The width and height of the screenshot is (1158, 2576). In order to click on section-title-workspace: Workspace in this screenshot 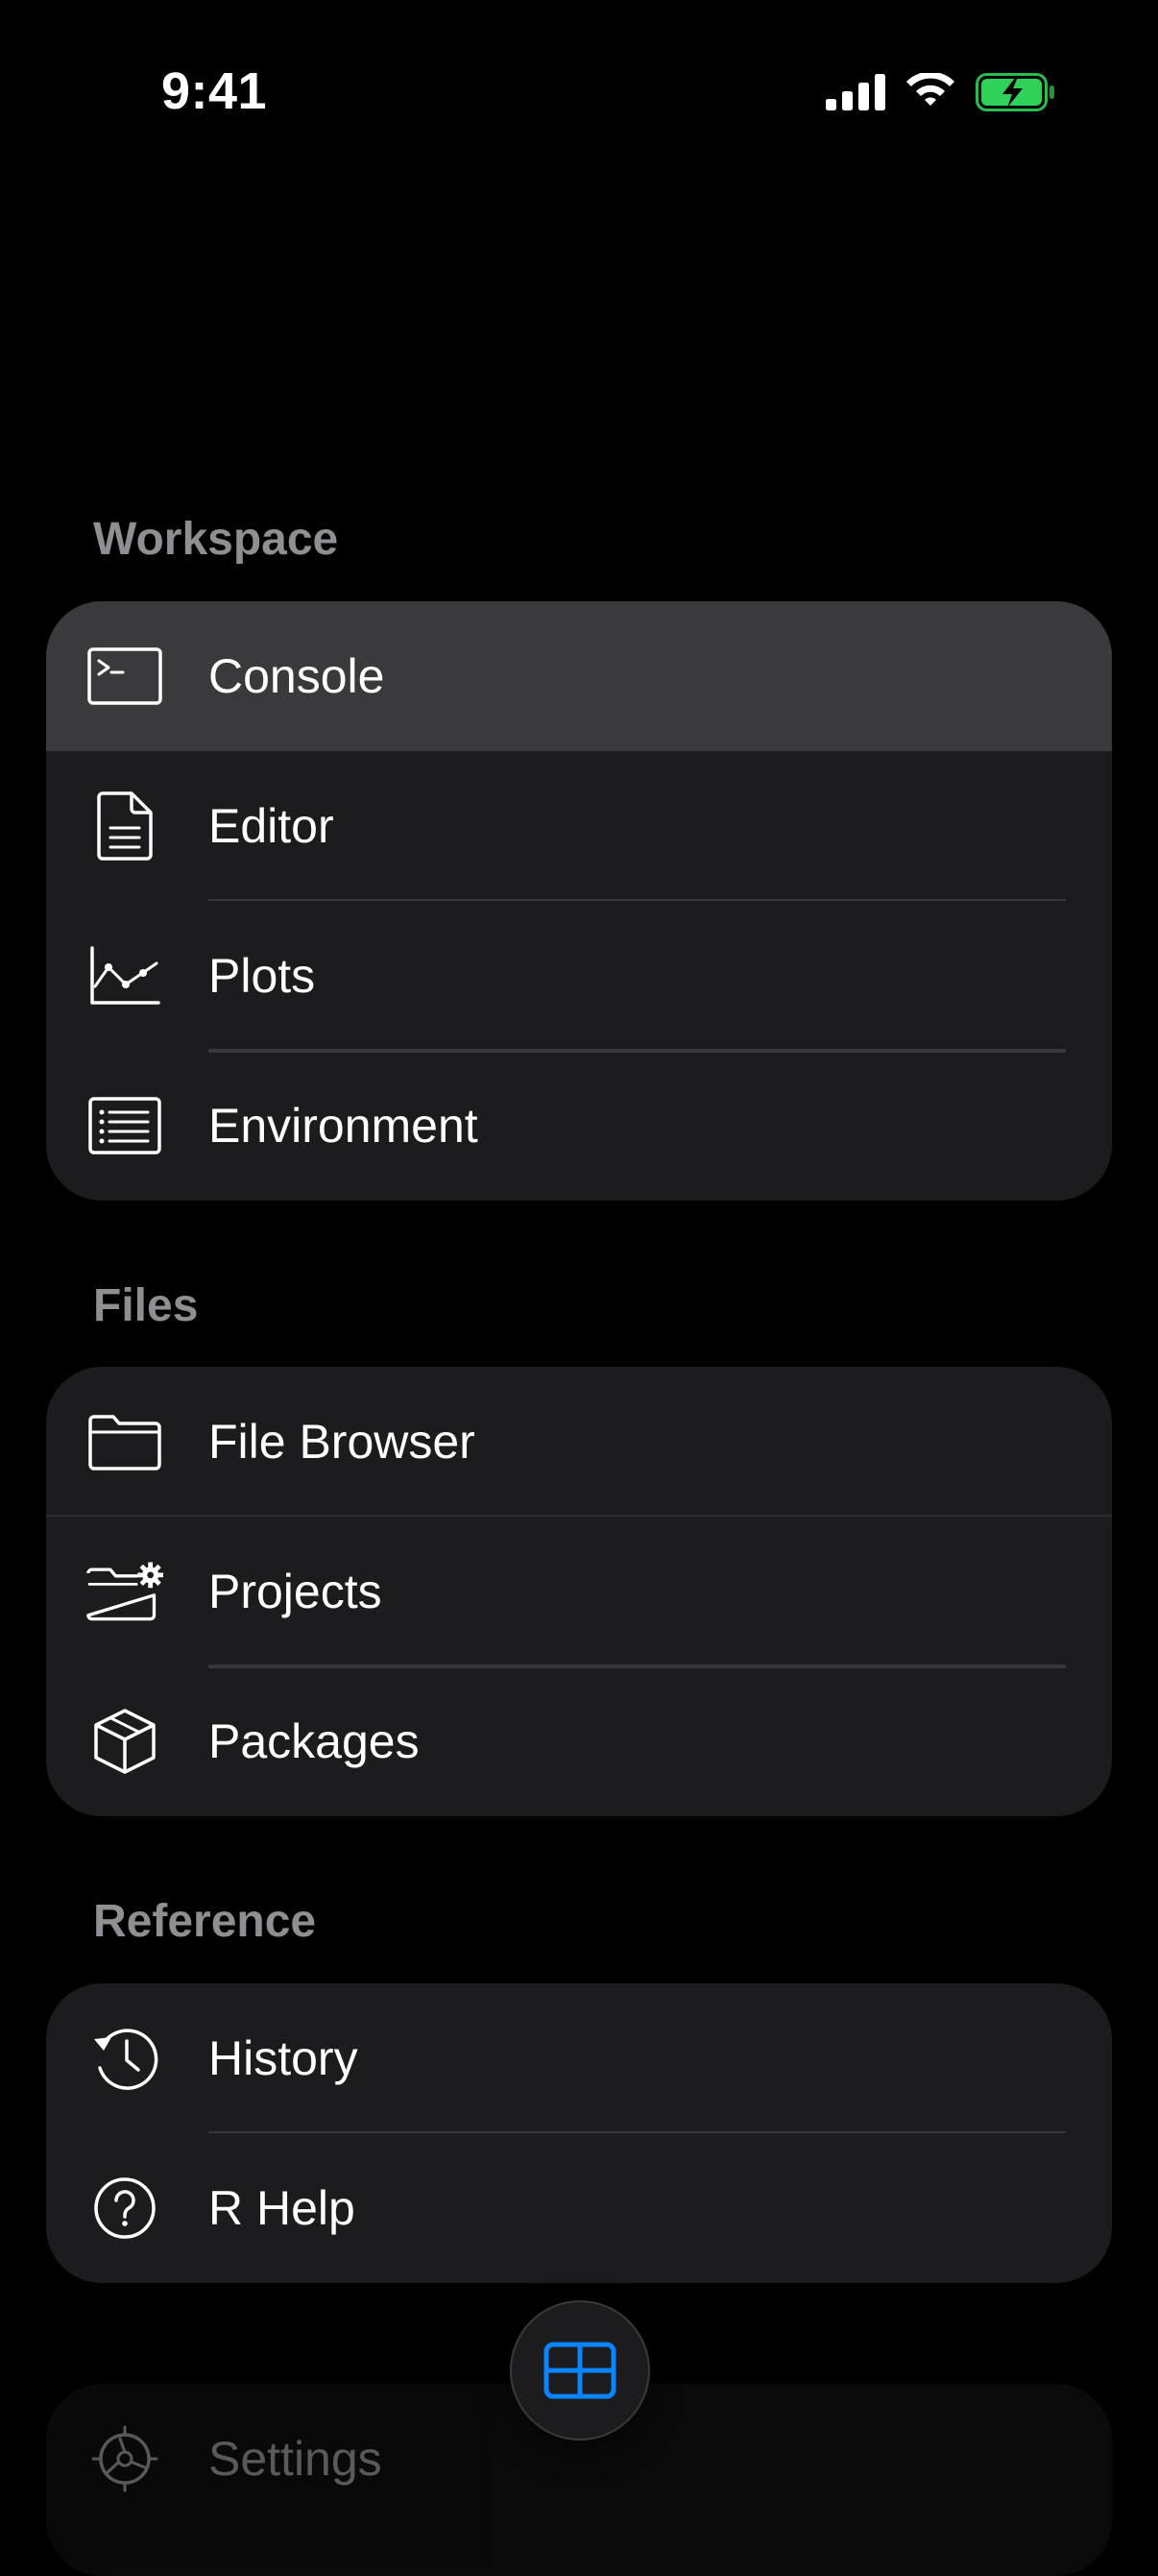, I will do `click(216, 539)`.